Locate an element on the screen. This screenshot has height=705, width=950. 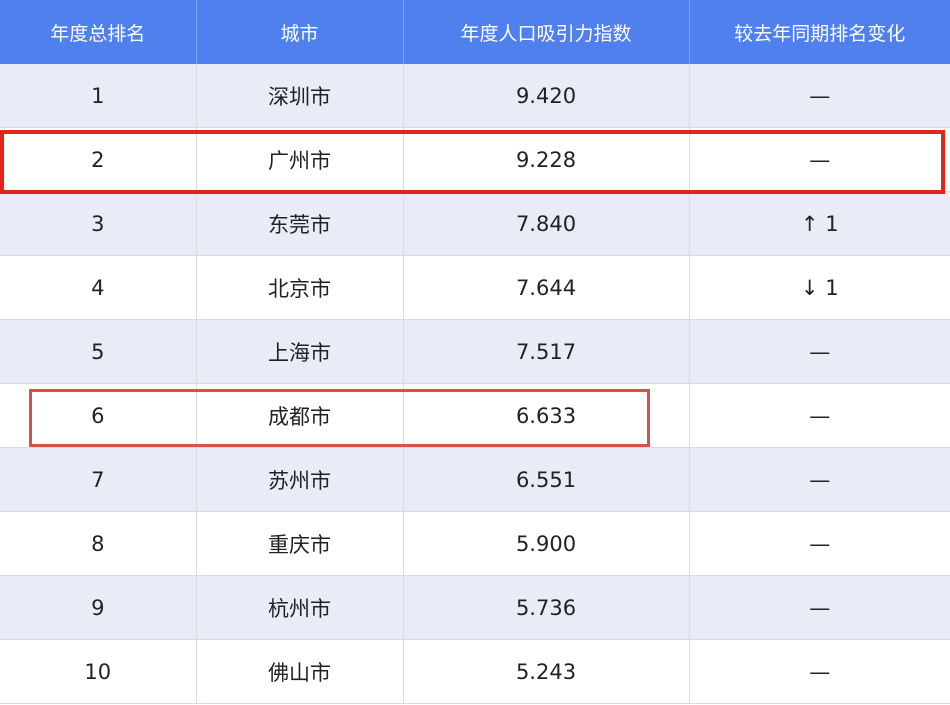
cell-change: ↑ 1 is located at coordinates (819, 223).